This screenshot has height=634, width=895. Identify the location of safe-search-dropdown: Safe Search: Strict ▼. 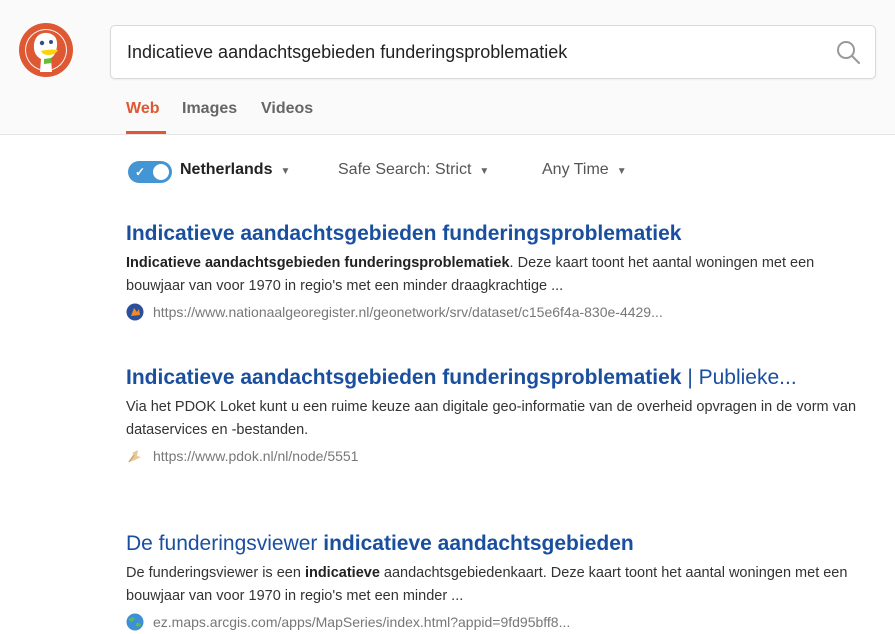
(413, 170).